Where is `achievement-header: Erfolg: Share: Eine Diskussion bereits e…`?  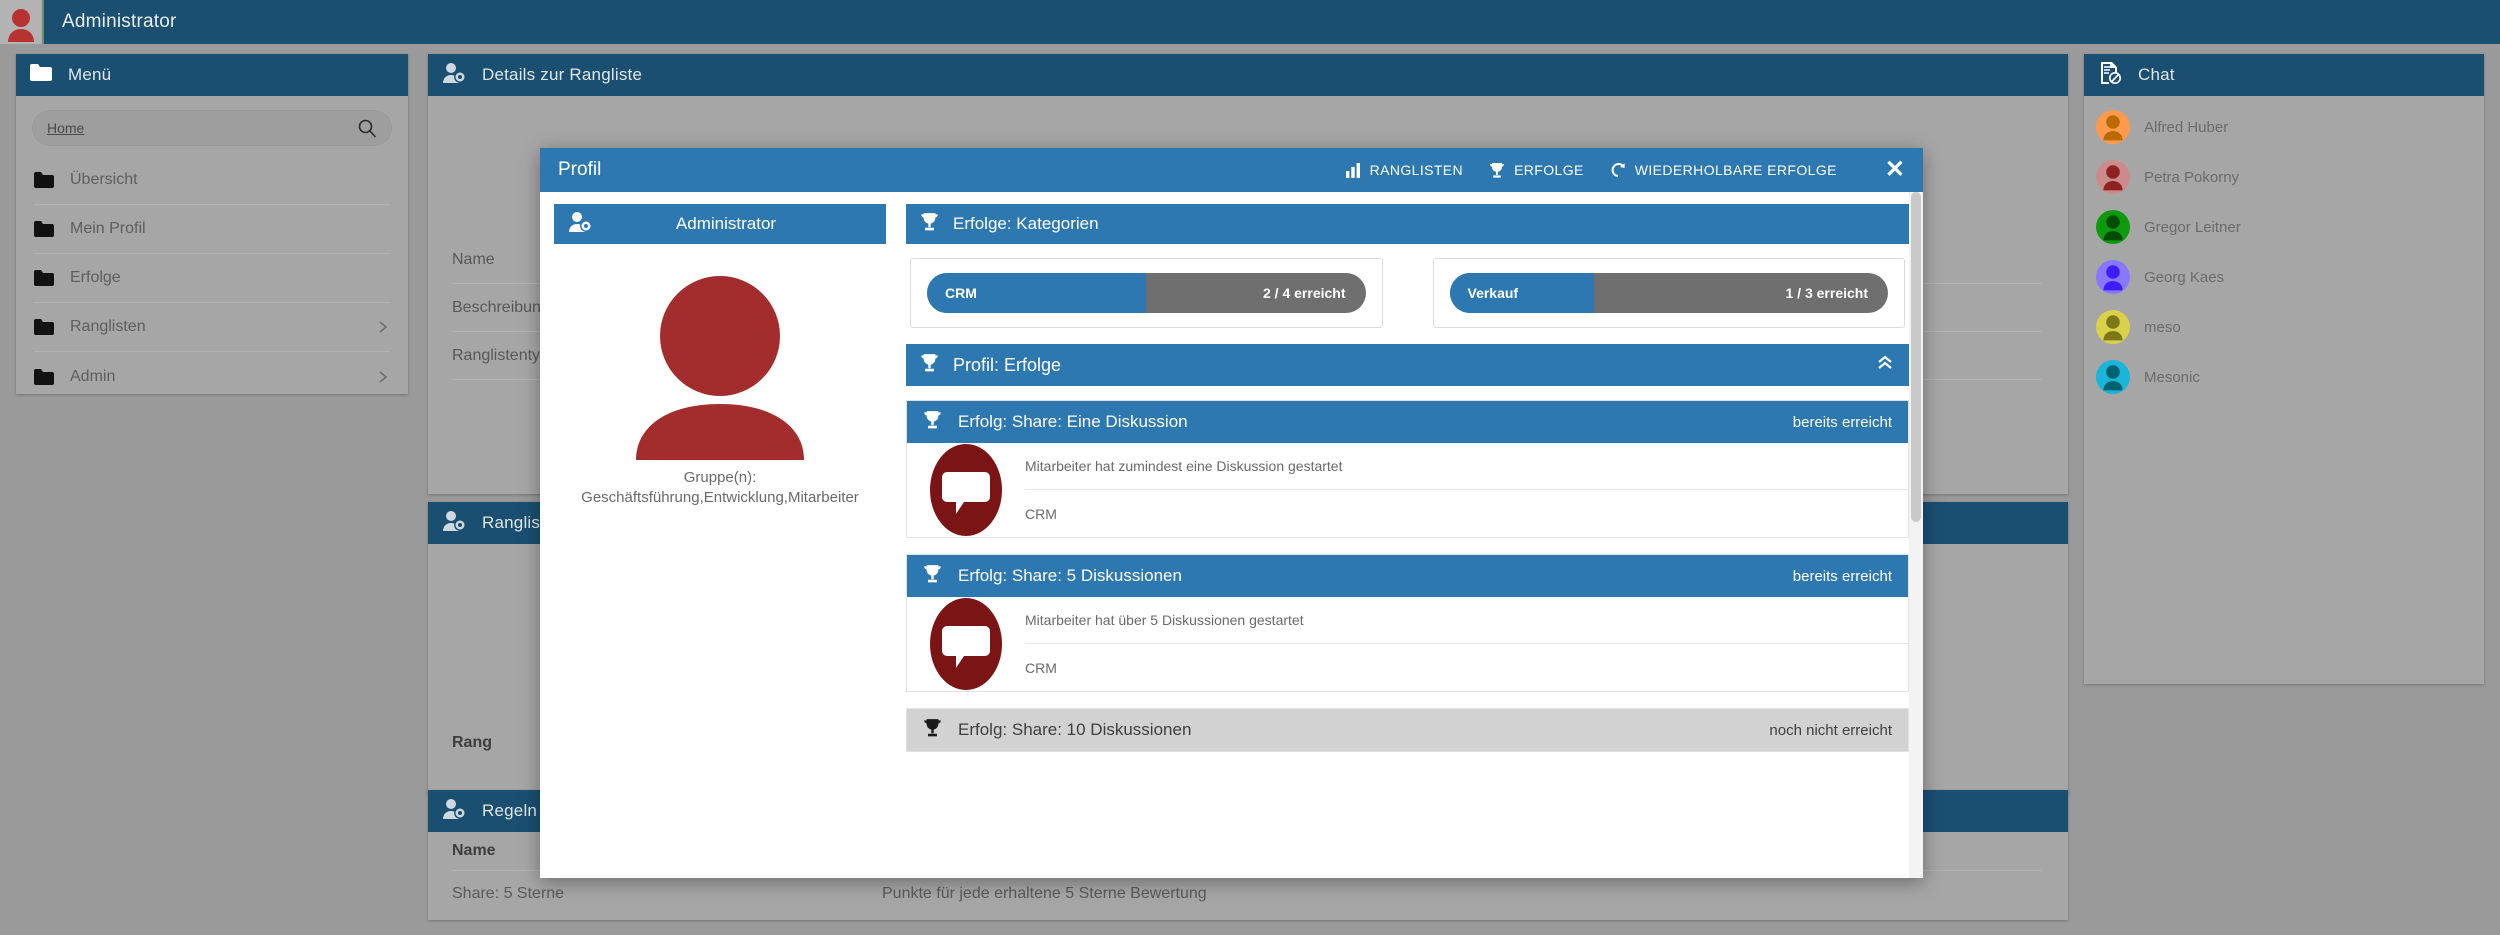
achievement-header: Erfolg: Share: Eine Diskussion bereits e… is located at coordinates (1407, 422).